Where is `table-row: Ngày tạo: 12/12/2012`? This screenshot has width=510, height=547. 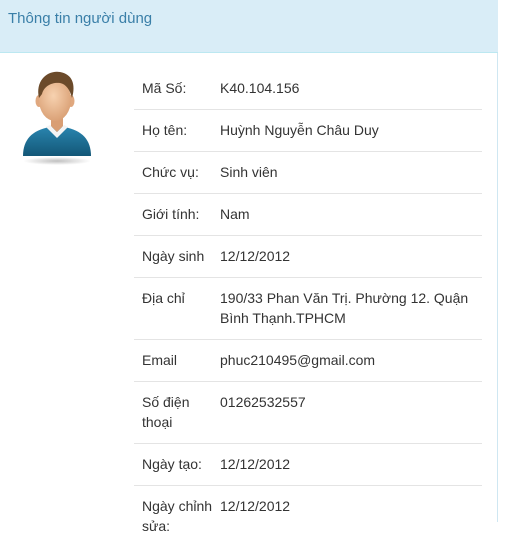 table-row: Ngày tạo: 12/12/2012 is located at coordinates (308, 465).